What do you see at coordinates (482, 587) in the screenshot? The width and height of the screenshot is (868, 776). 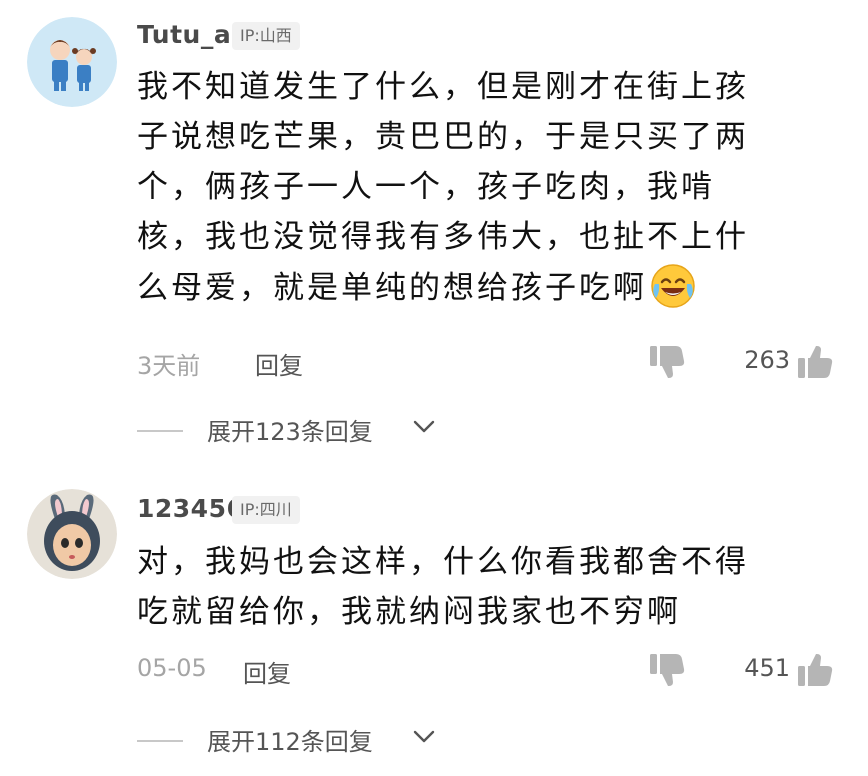 I see `comment-body: 对，我妈也会这样，什么你看我都舍不得 吃就留给你，我就纳闷我家也不穷啊` at bounding box center [482, 587].